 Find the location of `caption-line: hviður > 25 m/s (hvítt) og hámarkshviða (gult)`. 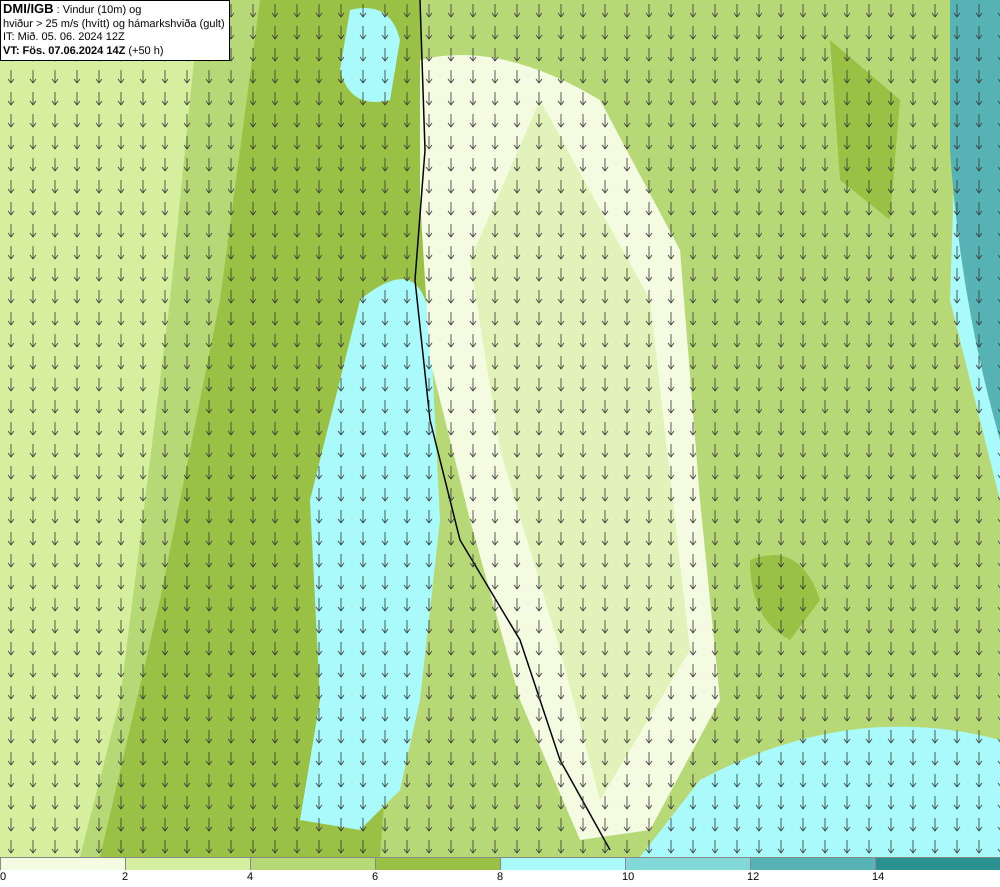

caption-line: hviður > 25 m/s (hvítt) og hámarkshviða (gult) is located at coordinates (114, 24).